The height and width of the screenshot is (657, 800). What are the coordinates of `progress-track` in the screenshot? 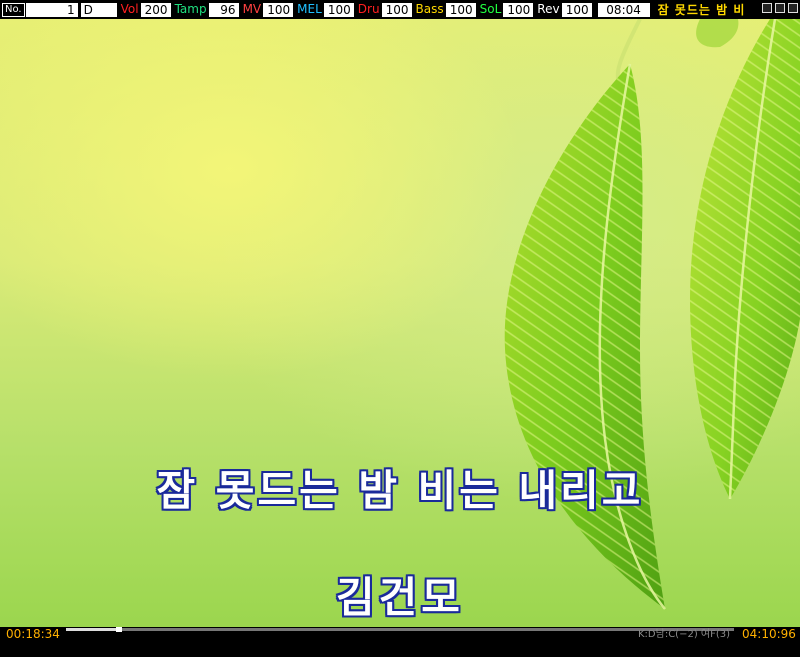 It's located at (400, 629).